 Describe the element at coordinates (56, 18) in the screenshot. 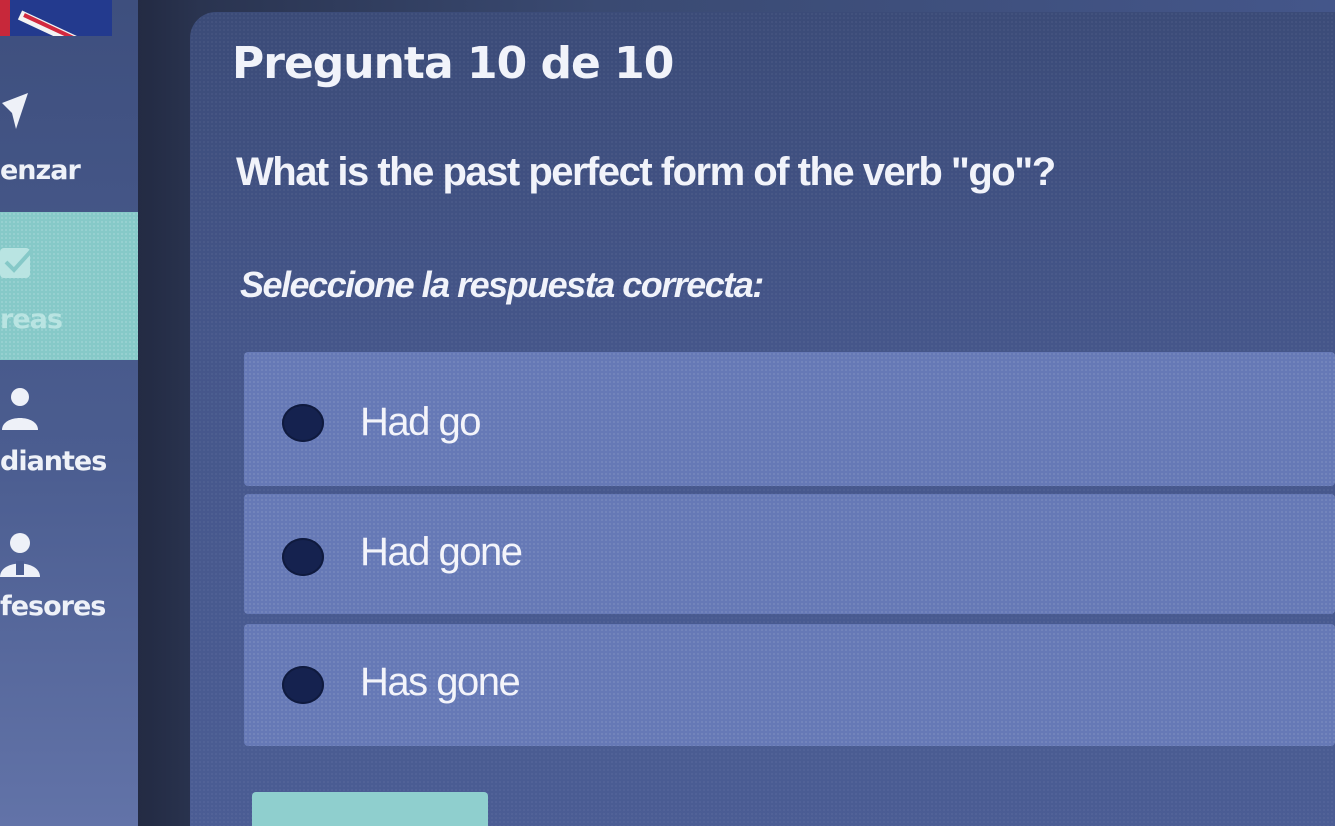

I see `uk-flag-icon` at that location.